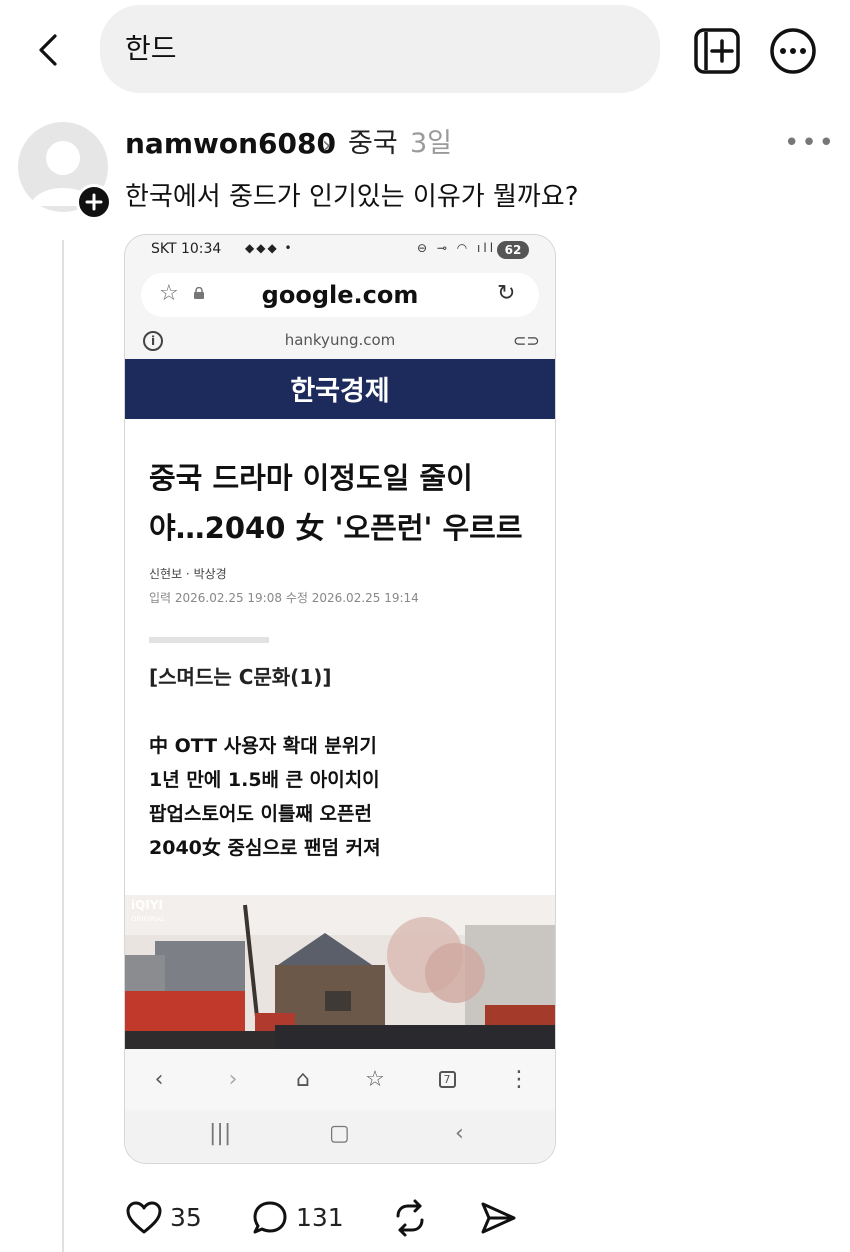 This screenshot has height=1252, width=850. I want to click on more-options-icon, so click(793, 51).